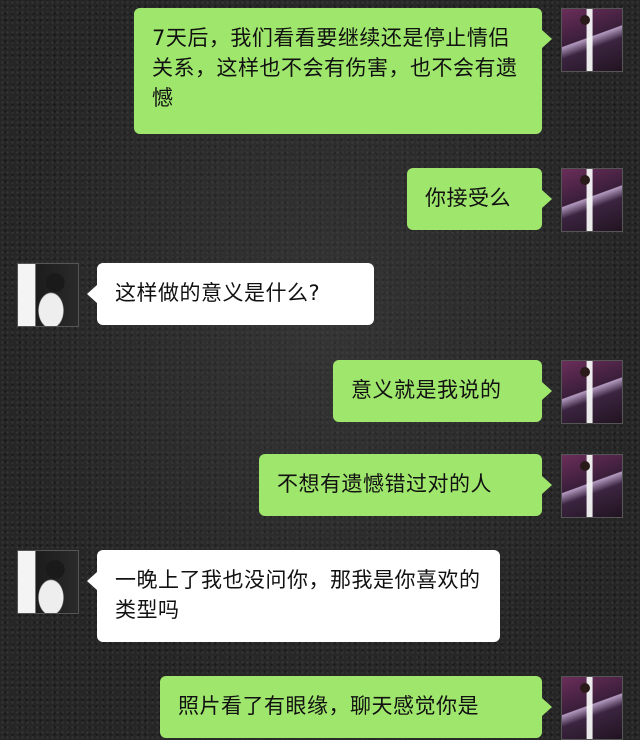 The height and width of the screenshot is (740, 640). I want to click on sent-message-bubble: 意义就是我说的, so click(442, 391).